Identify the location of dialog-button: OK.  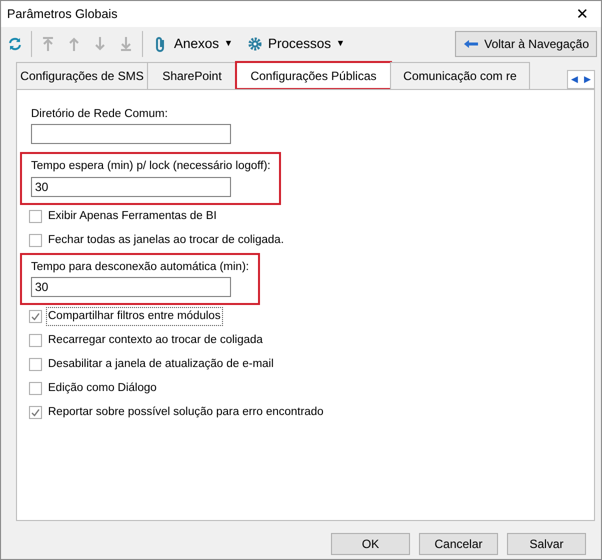
(370, 544).